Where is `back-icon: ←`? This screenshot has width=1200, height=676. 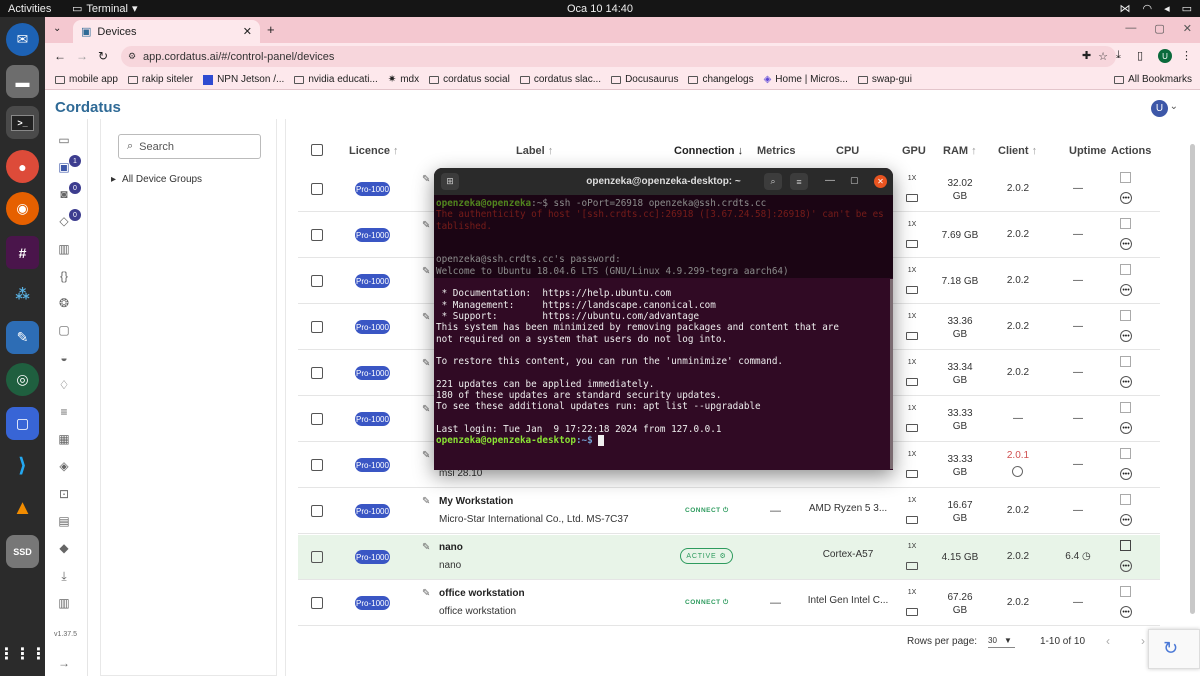 back-icon: ← is located at coordinates (60, 56).